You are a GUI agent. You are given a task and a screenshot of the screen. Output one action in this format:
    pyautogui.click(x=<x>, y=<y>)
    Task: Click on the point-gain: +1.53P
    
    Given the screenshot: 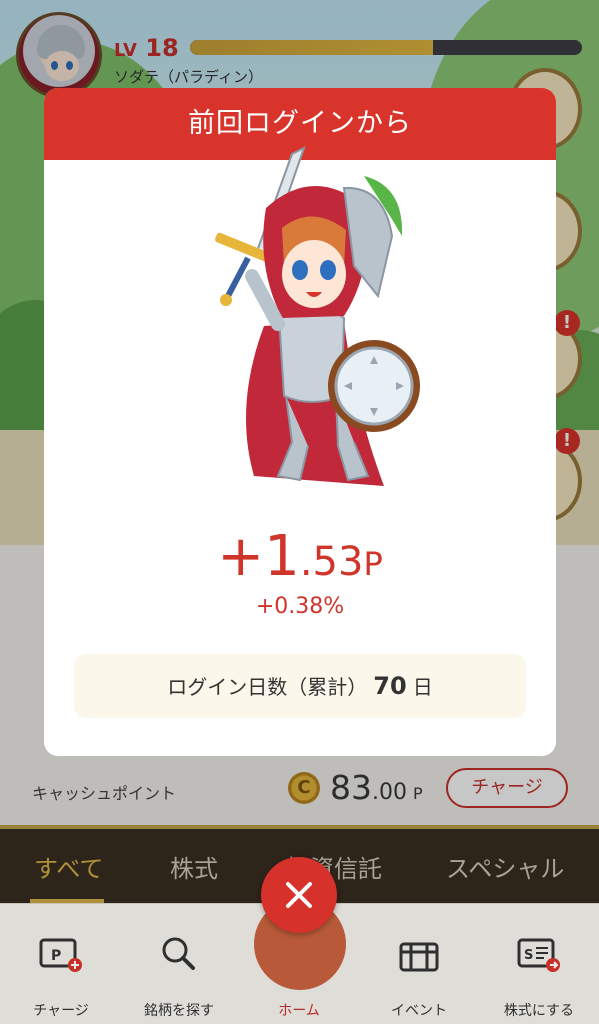 What is the action you would take?
    pyautogui.click(x=300, y=556)
    